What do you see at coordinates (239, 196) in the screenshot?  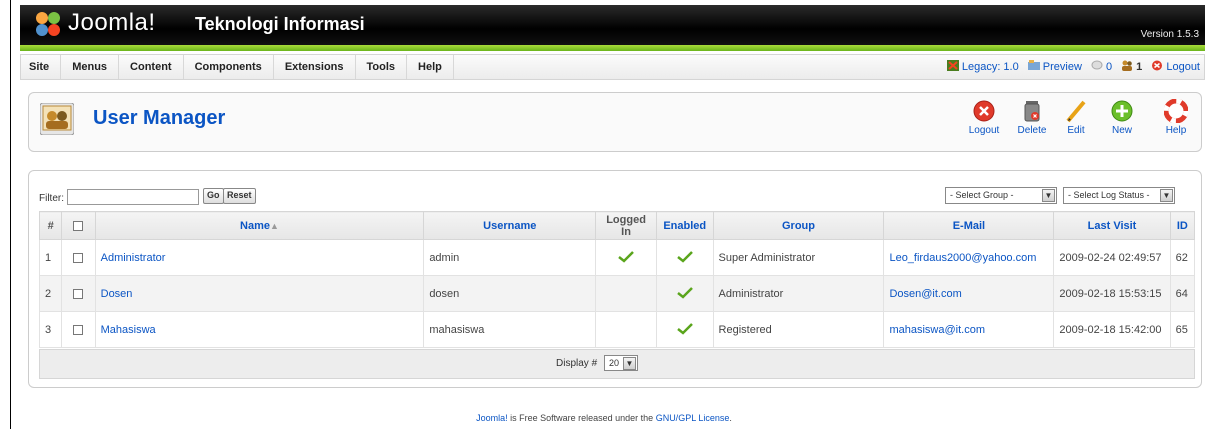 I see `reset-button: Reset` at bounding box center [239, 196].